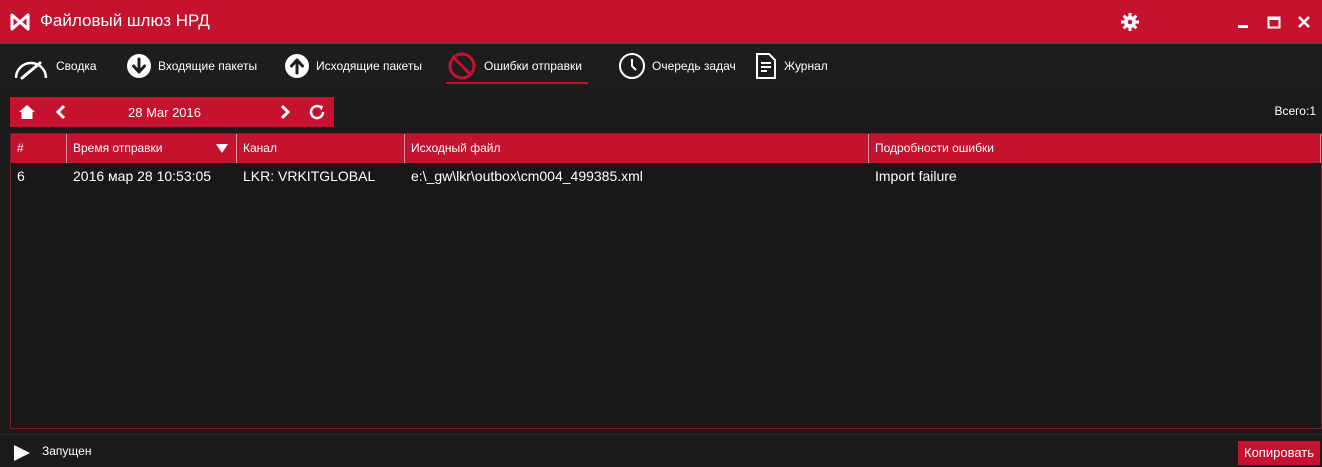  What do you see at coordinates (20, 22) in the screenshot?
I see `app-logo-icon` at bounding box center [20, 22].